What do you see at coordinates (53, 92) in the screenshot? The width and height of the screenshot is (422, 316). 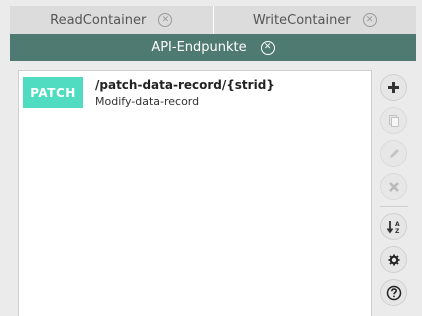 I see `method-badge: PATCH` at bounding box center [53, 92].